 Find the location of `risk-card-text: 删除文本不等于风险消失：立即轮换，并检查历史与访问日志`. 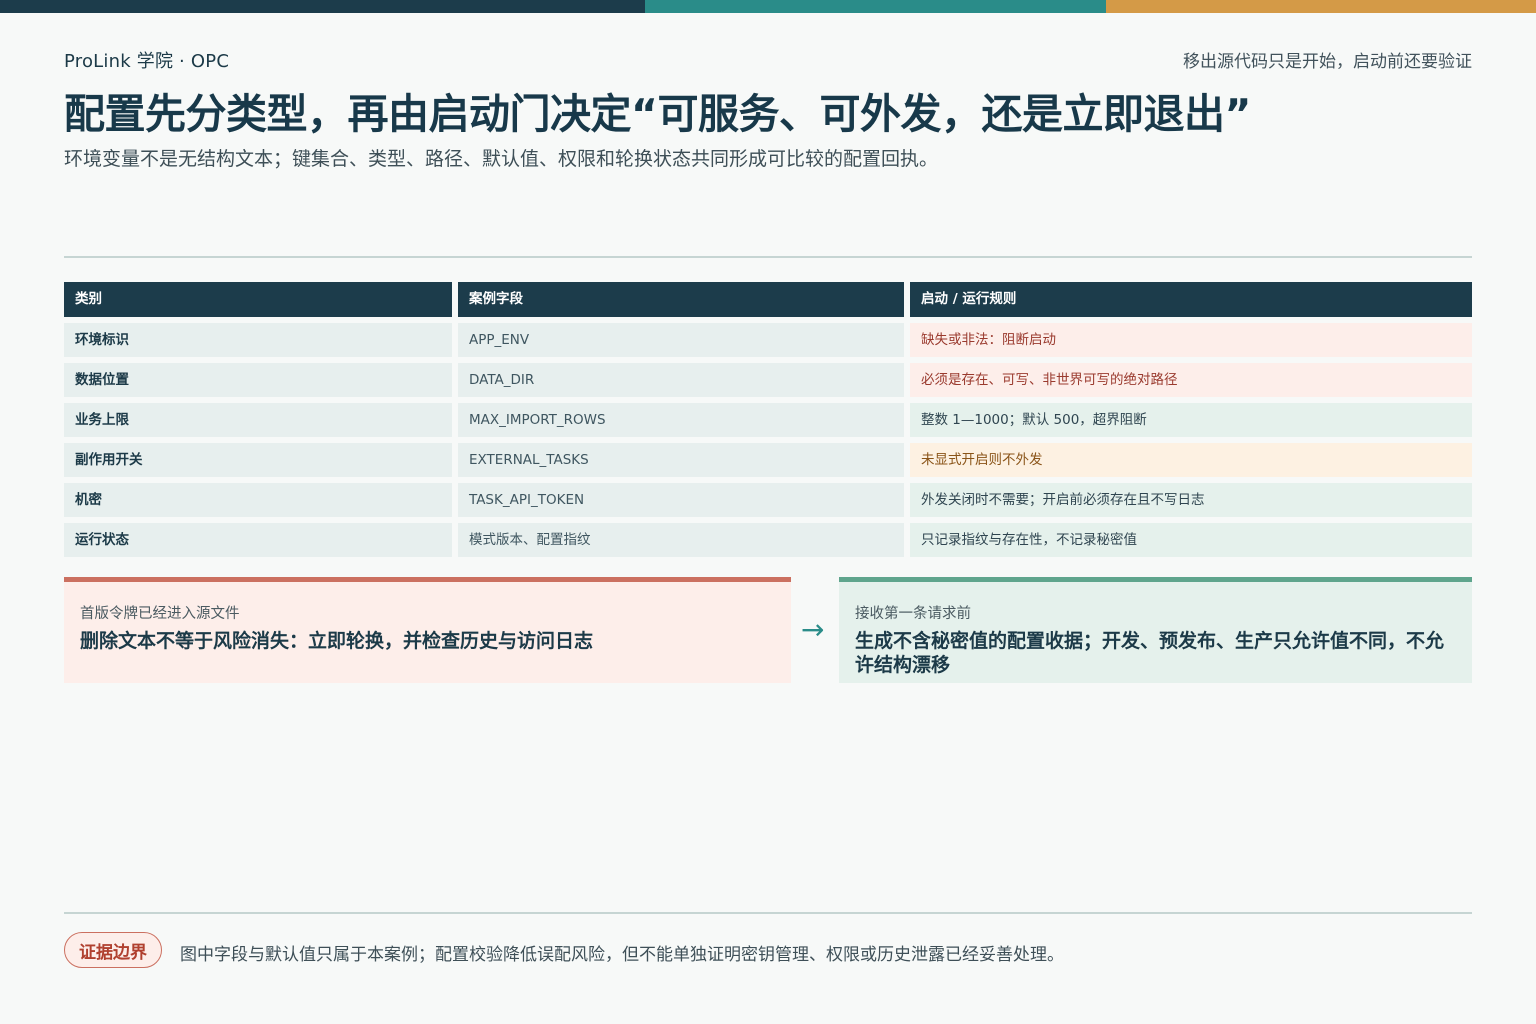

risk-card-text: 删除文本不等于风险消失：立即轮换，并检查历史与访问日志 is located at coordinates (337, 641).